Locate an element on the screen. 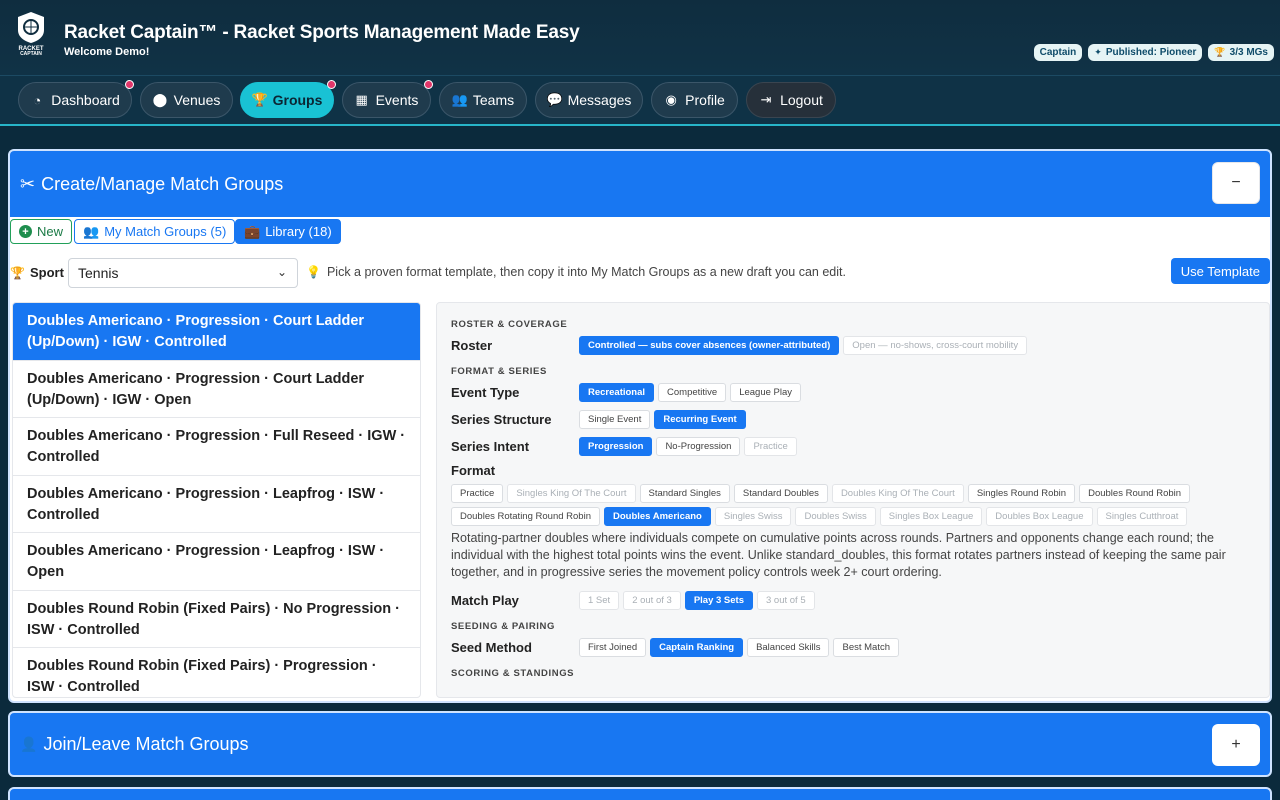 Image resolution: width=1280 pixels, height=800 pixels. chevron-down-icon: ⌄ is located at coordinates (281, 272).